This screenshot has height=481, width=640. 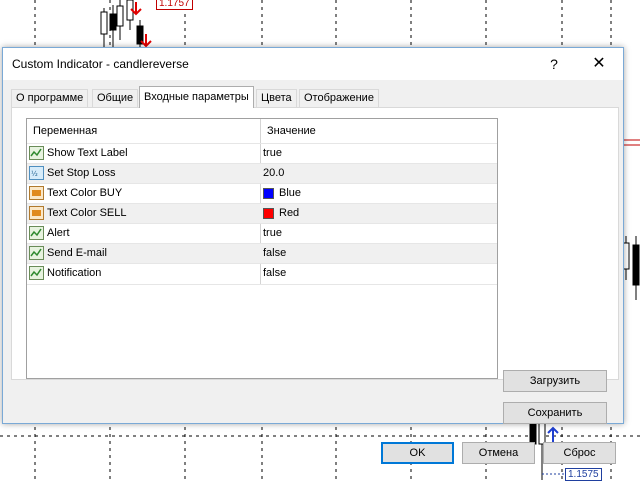 I want to click on param-name: Alert, so click(x=58, y=233).